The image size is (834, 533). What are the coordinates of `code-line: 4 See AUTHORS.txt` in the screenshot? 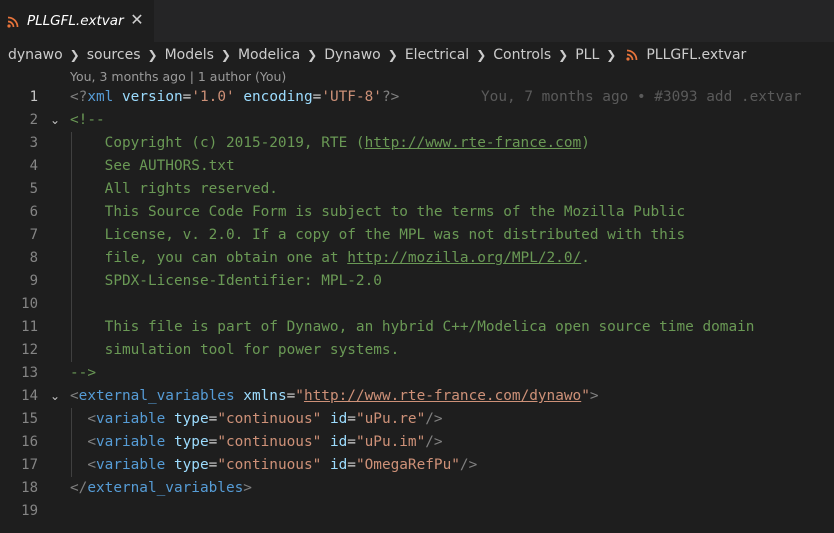 It's located at (417, 166).